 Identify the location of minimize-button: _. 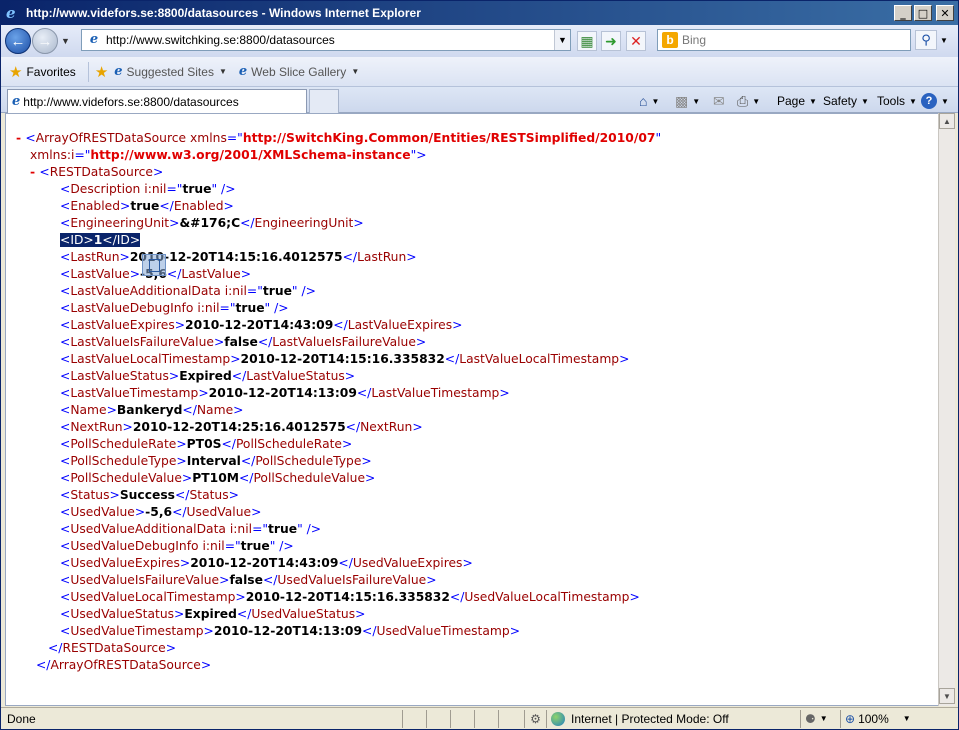
(903, 13).